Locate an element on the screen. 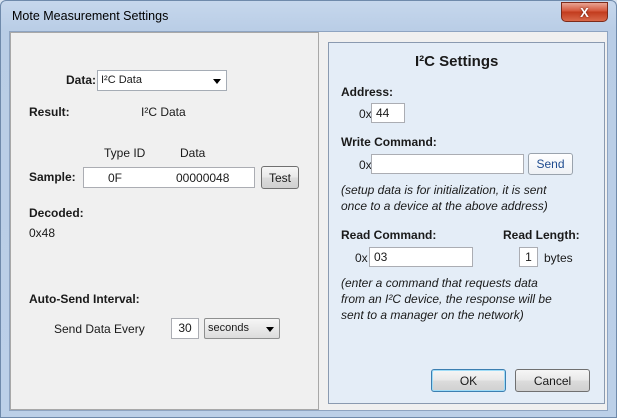  read-prefix: 0x is located at coordinates (361, 258).